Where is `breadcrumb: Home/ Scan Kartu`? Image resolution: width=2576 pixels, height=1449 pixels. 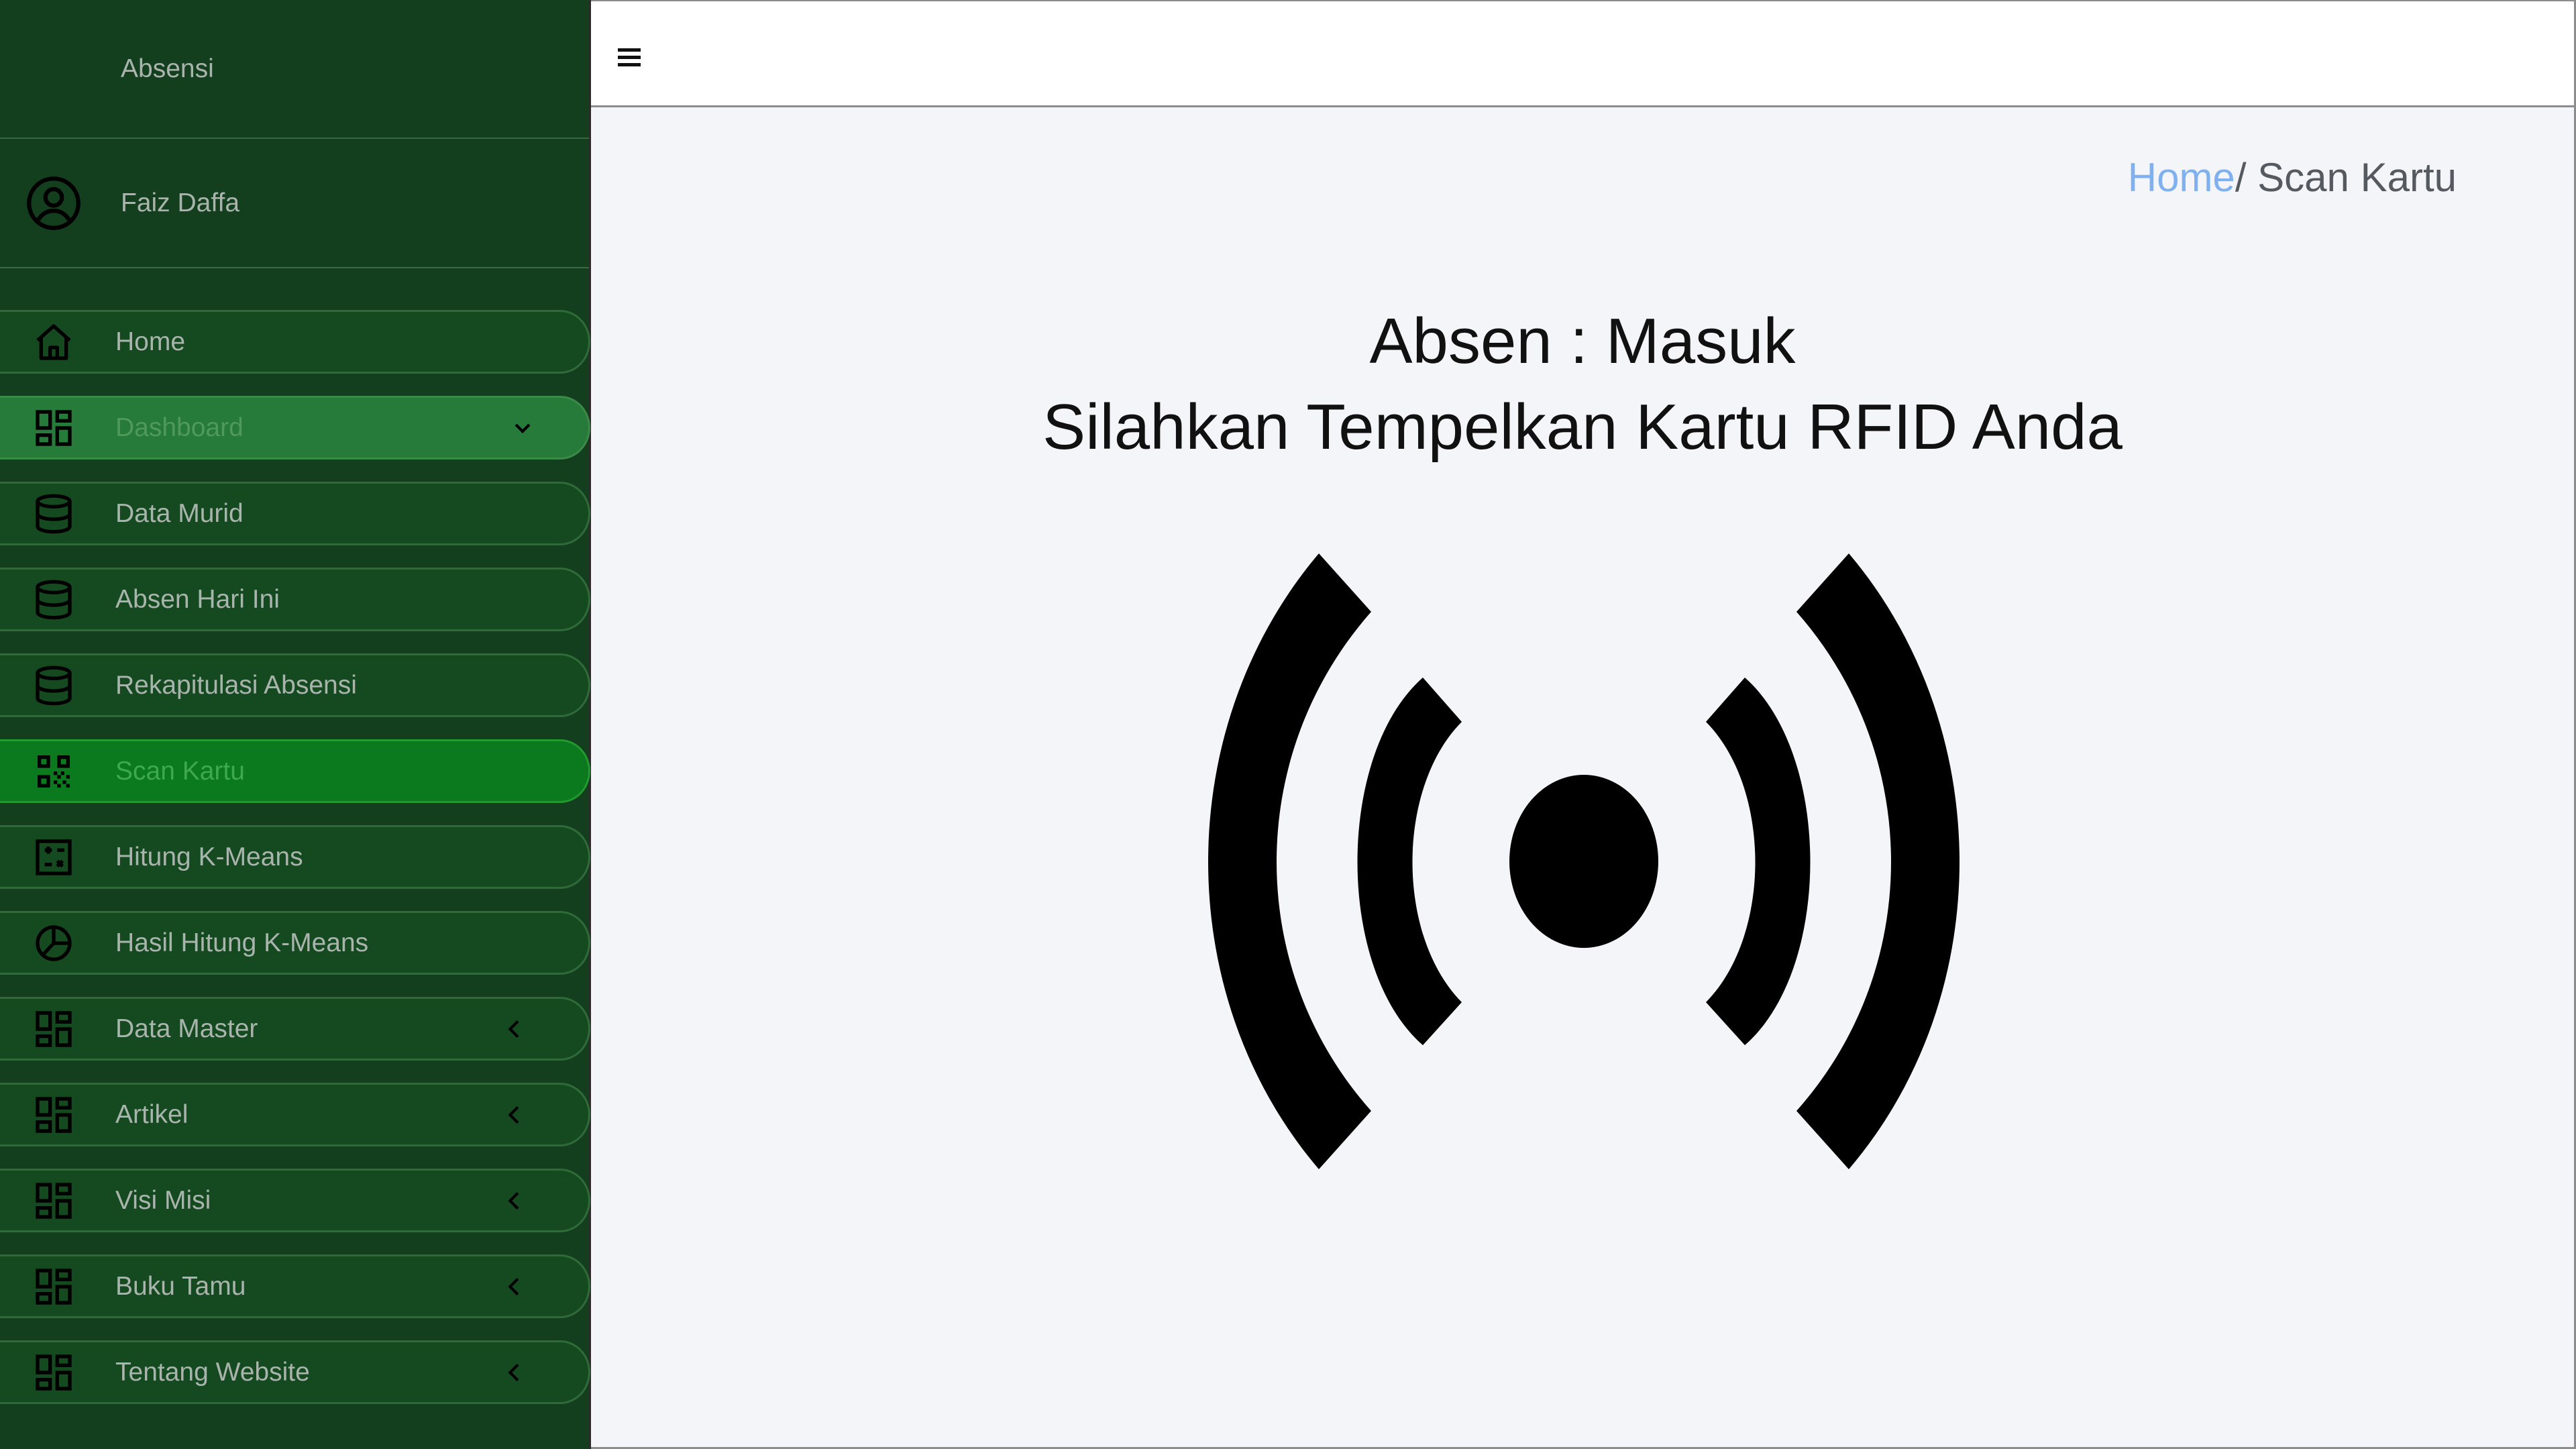
breadcrumb: Home/ Scan Kartu is located at coordinates (2292, 177).